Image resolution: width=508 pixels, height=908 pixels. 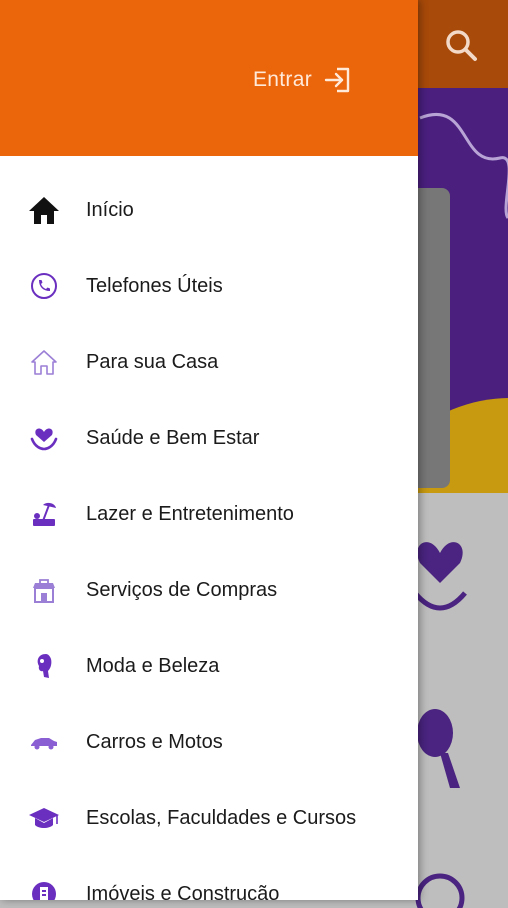 What do you see at coordinates (110, 209) in the screenshot?
I see `menu-item-label: Início` at bounding box center [110, 209].